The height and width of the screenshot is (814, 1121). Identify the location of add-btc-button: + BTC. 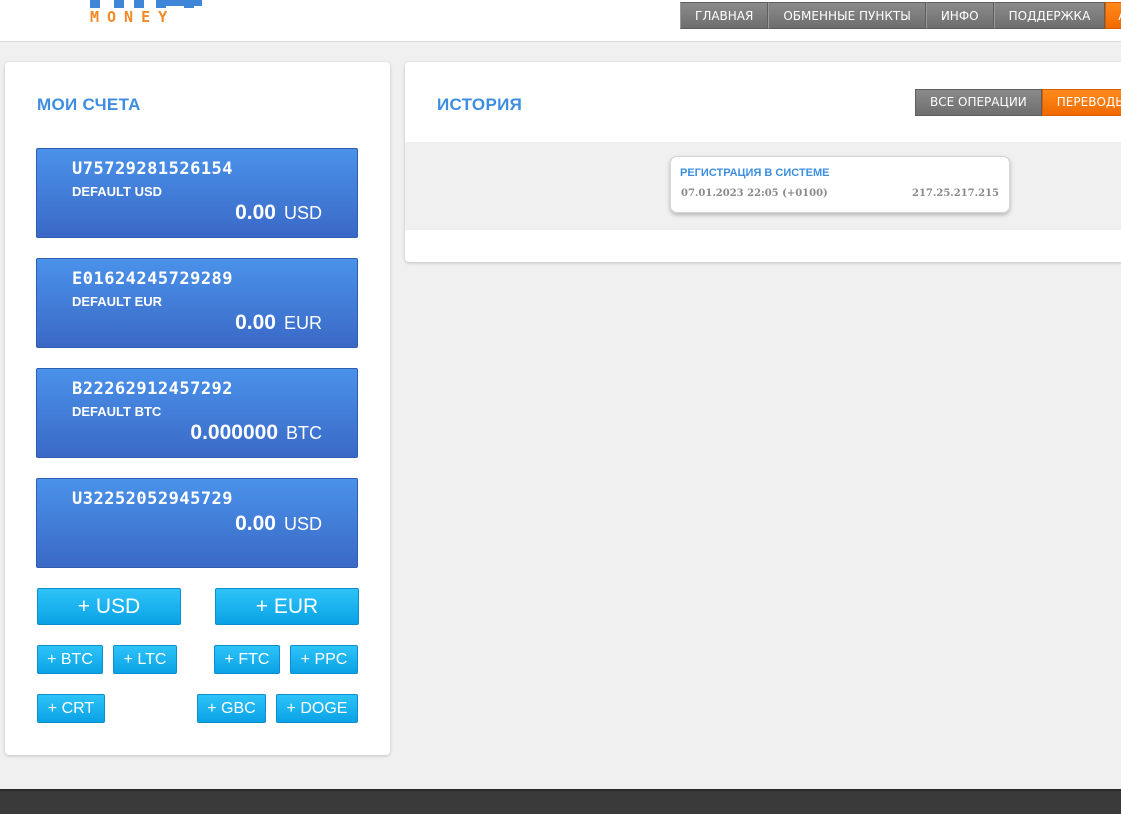
(70, 659).